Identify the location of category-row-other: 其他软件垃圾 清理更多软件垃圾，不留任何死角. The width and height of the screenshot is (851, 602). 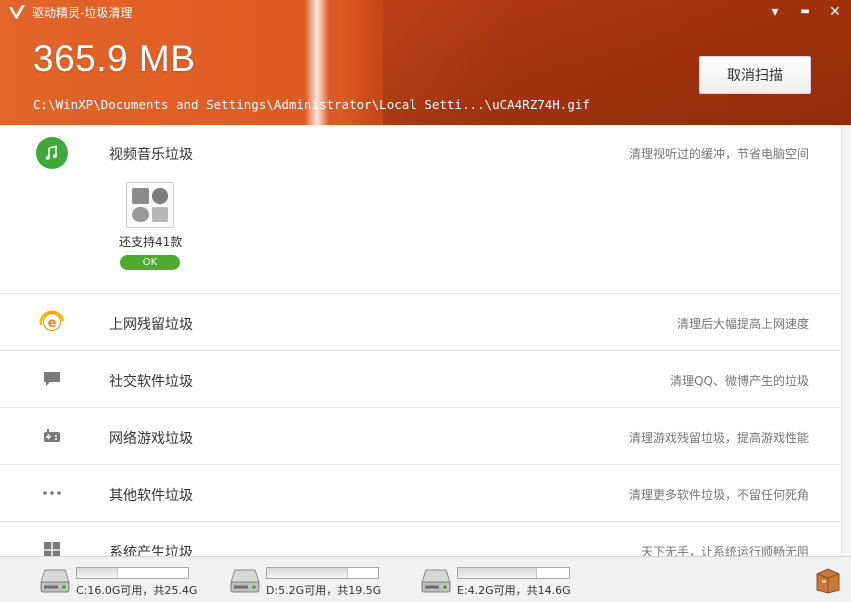
(420, 493).